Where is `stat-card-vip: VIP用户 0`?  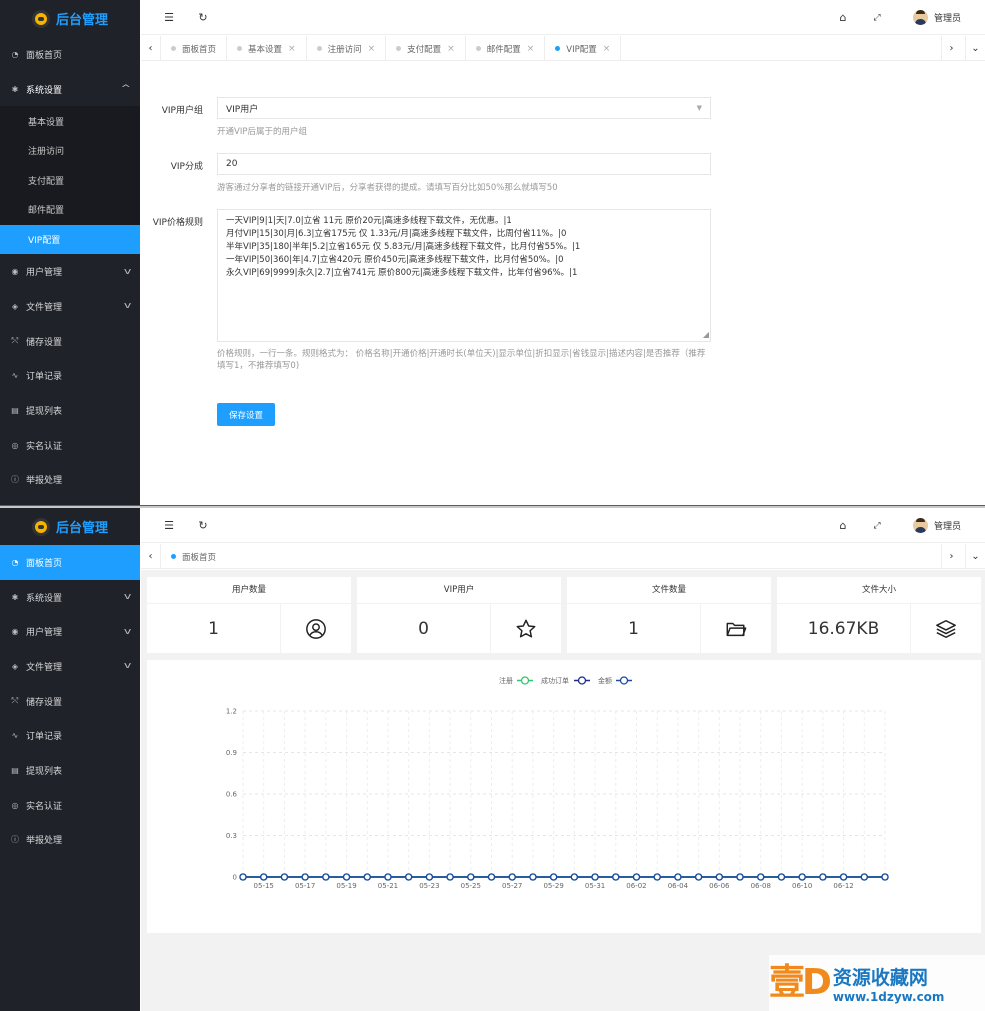 stat-card-vip: VIP用户 0 is located at coordinates (459, 615).